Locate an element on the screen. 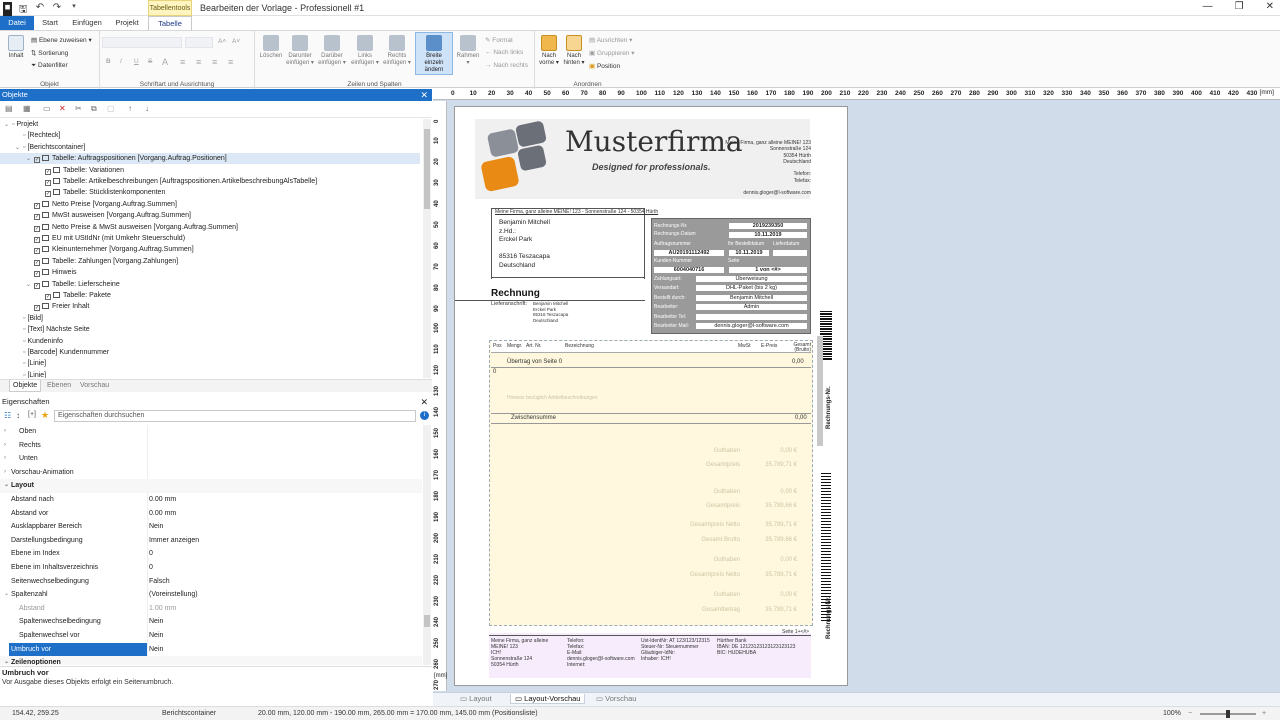 The height and width of the screenshot is (721, 1280). tree-item: ✓ Freier Inhalt is located at coordinates (57, 306).